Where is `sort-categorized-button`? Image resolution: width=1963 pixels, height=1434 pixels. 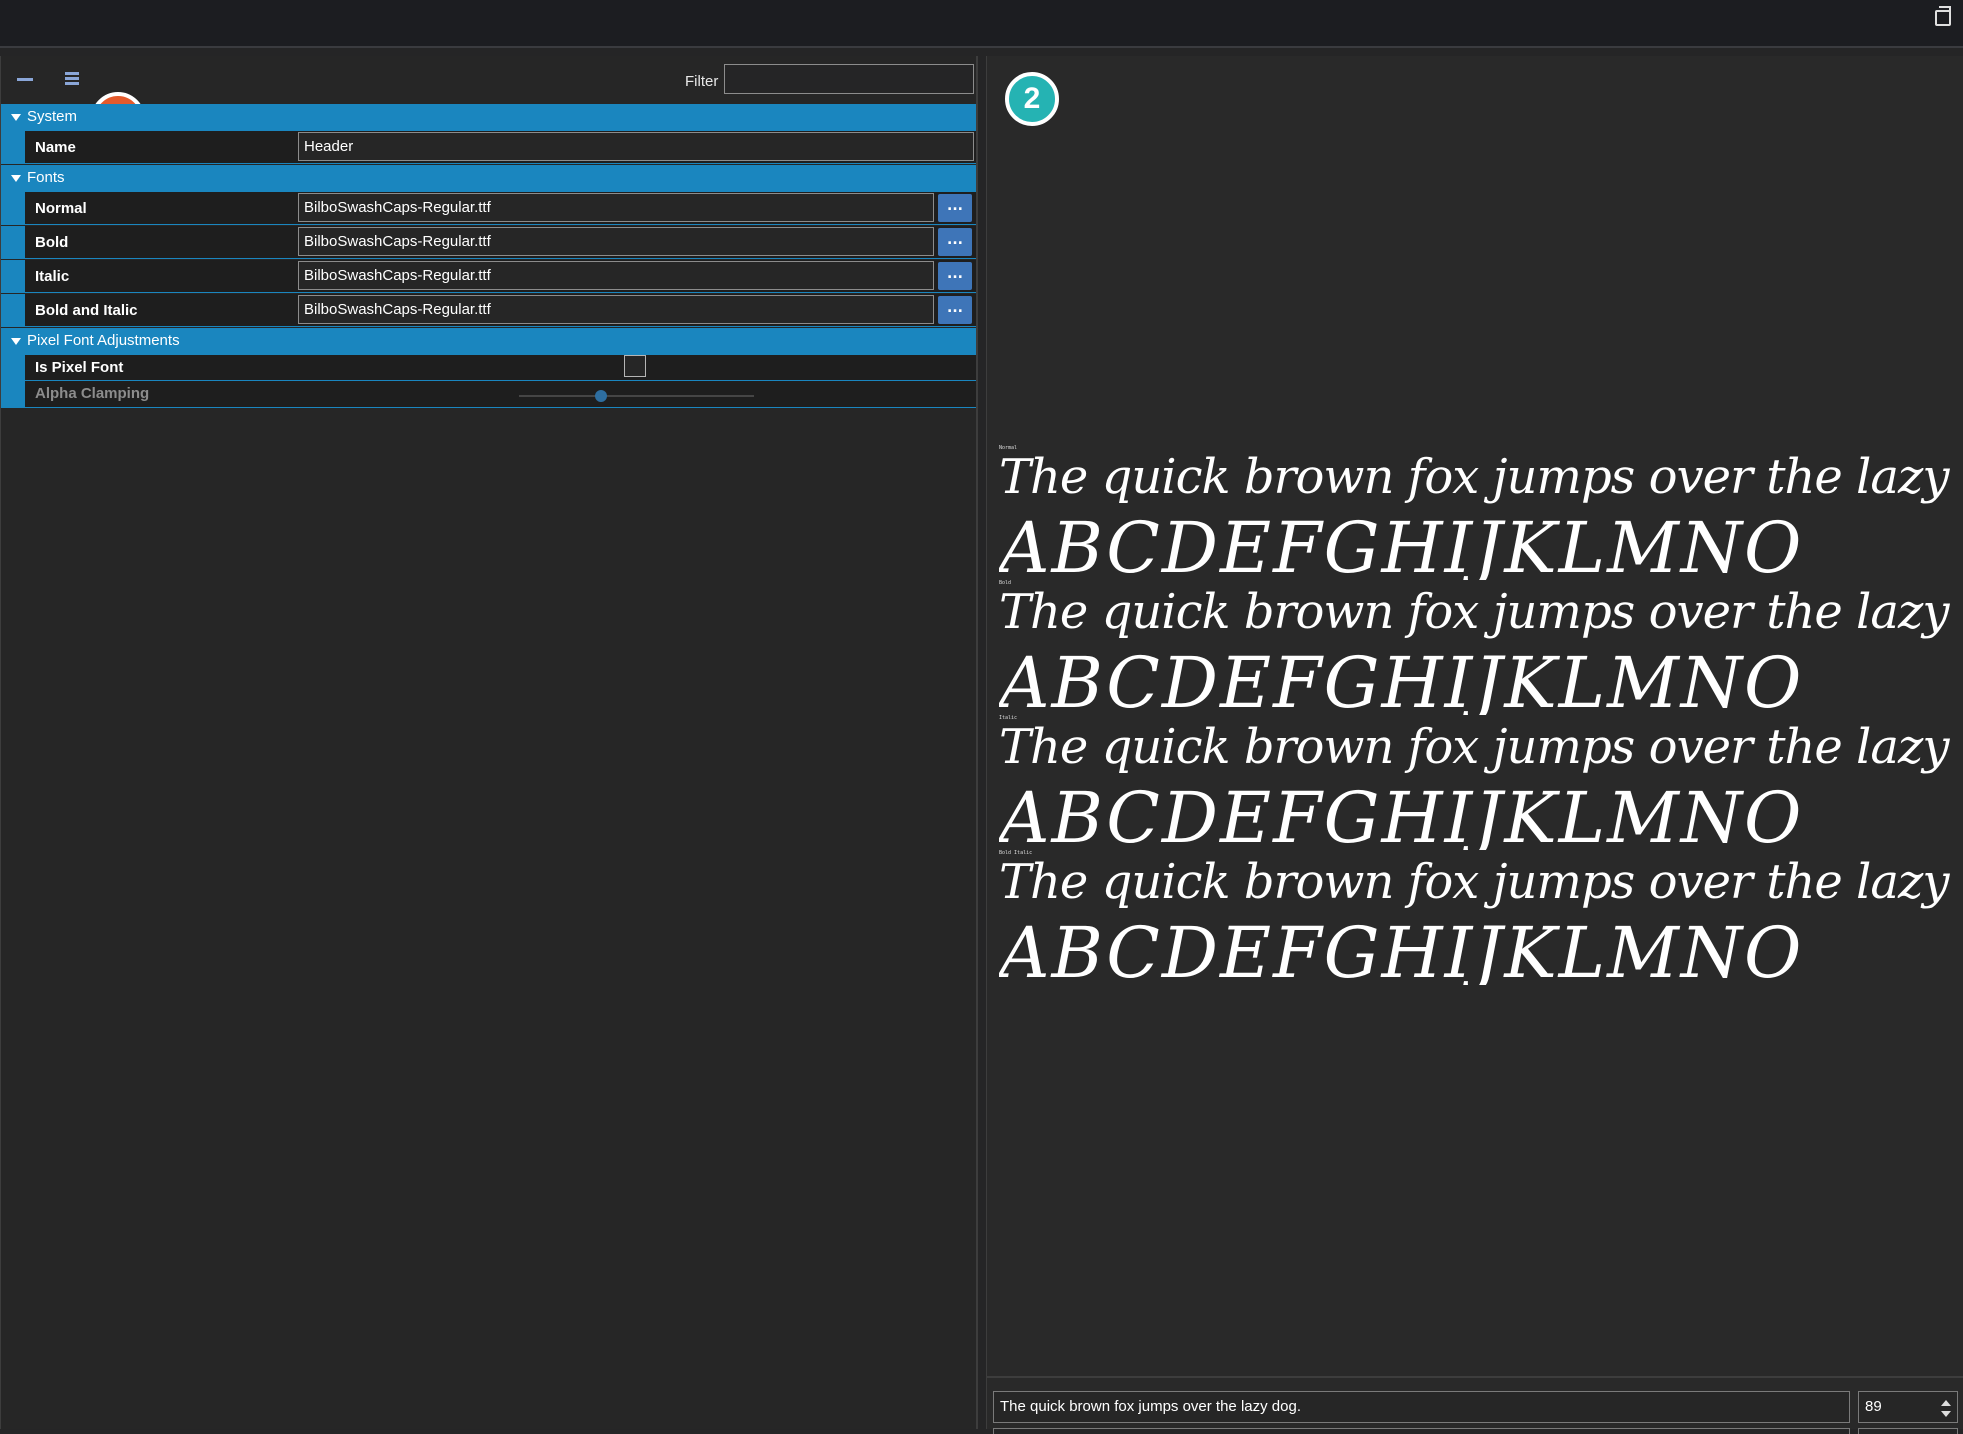
sort-categorized-button is located at coordinates (72, 79).